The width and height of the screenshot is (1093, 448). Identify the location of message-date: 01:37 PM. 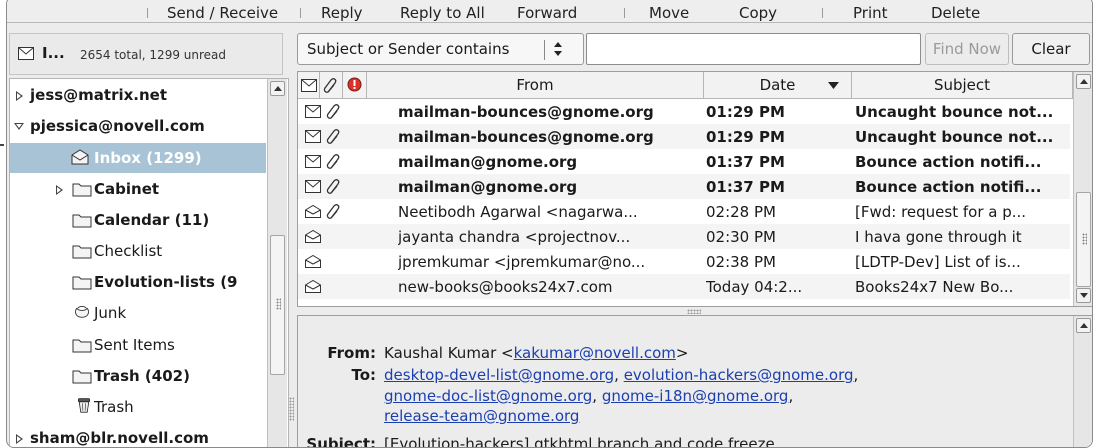
(778, 187).